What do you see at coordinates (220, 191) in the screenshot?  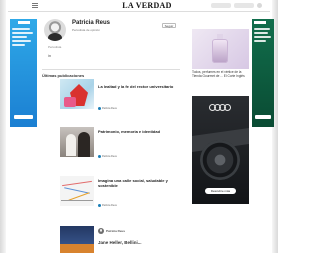 I see `car-ad-cta-button: Descubre más` at bounding box center [220, 191].